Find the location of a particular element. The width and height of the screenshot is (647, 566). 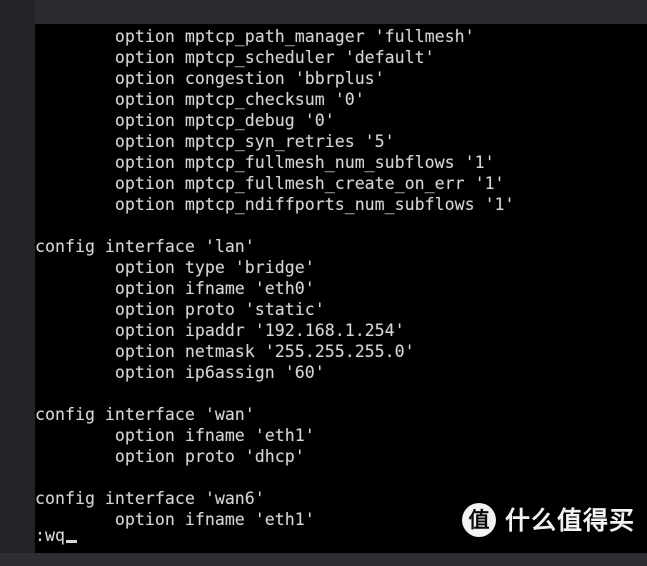

terminal-line: option ip6assign '60' is located at coordinates (180, 372).